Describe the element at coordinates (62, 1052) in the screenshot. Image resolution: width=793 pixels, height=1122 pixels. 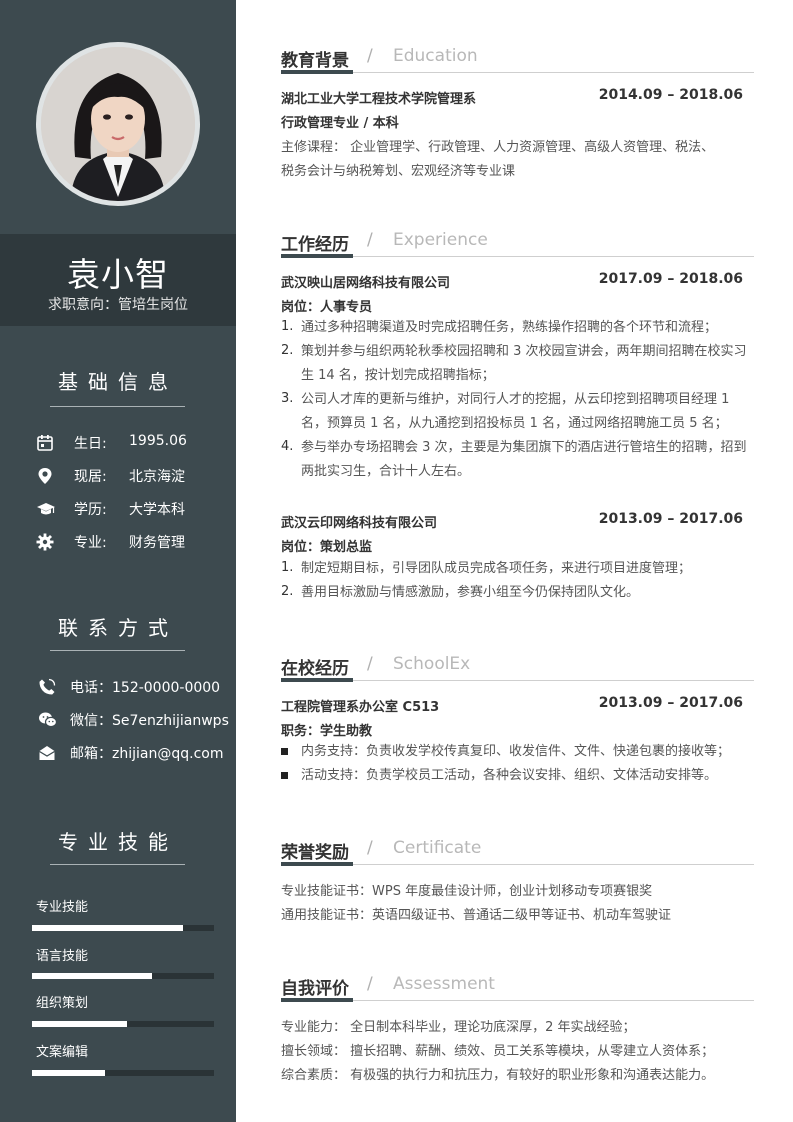
I see `skill-label: 文案编辑` at that location.